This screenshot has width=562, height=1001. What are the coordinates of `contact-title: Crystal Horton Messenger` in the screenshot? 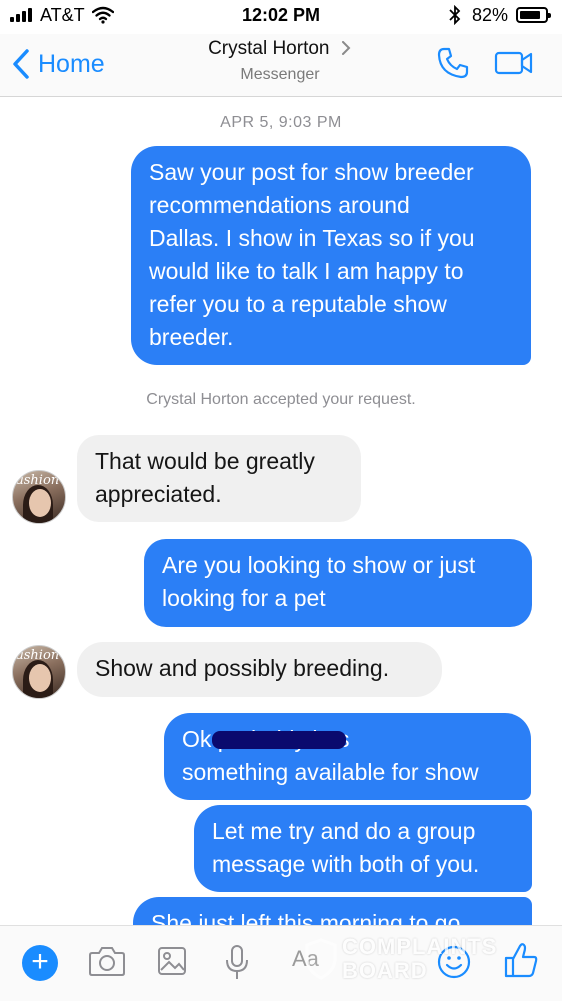 It's located at (280, 61).